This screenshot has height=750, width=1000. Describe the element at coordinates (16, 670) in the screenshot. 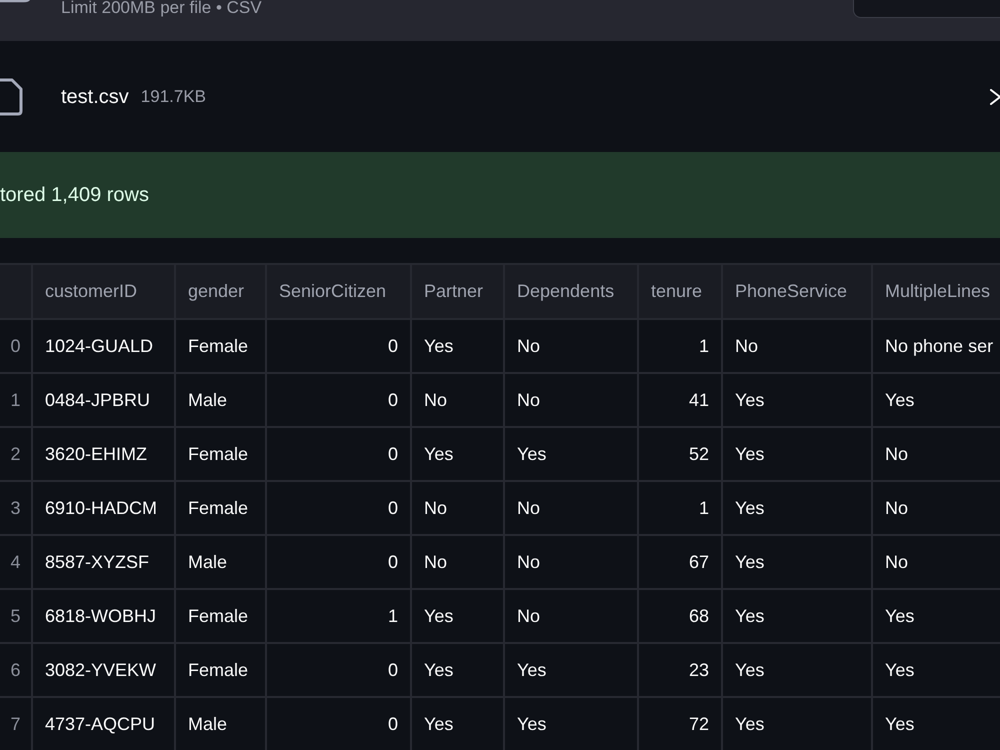

I see `row-index: 6` at that location.